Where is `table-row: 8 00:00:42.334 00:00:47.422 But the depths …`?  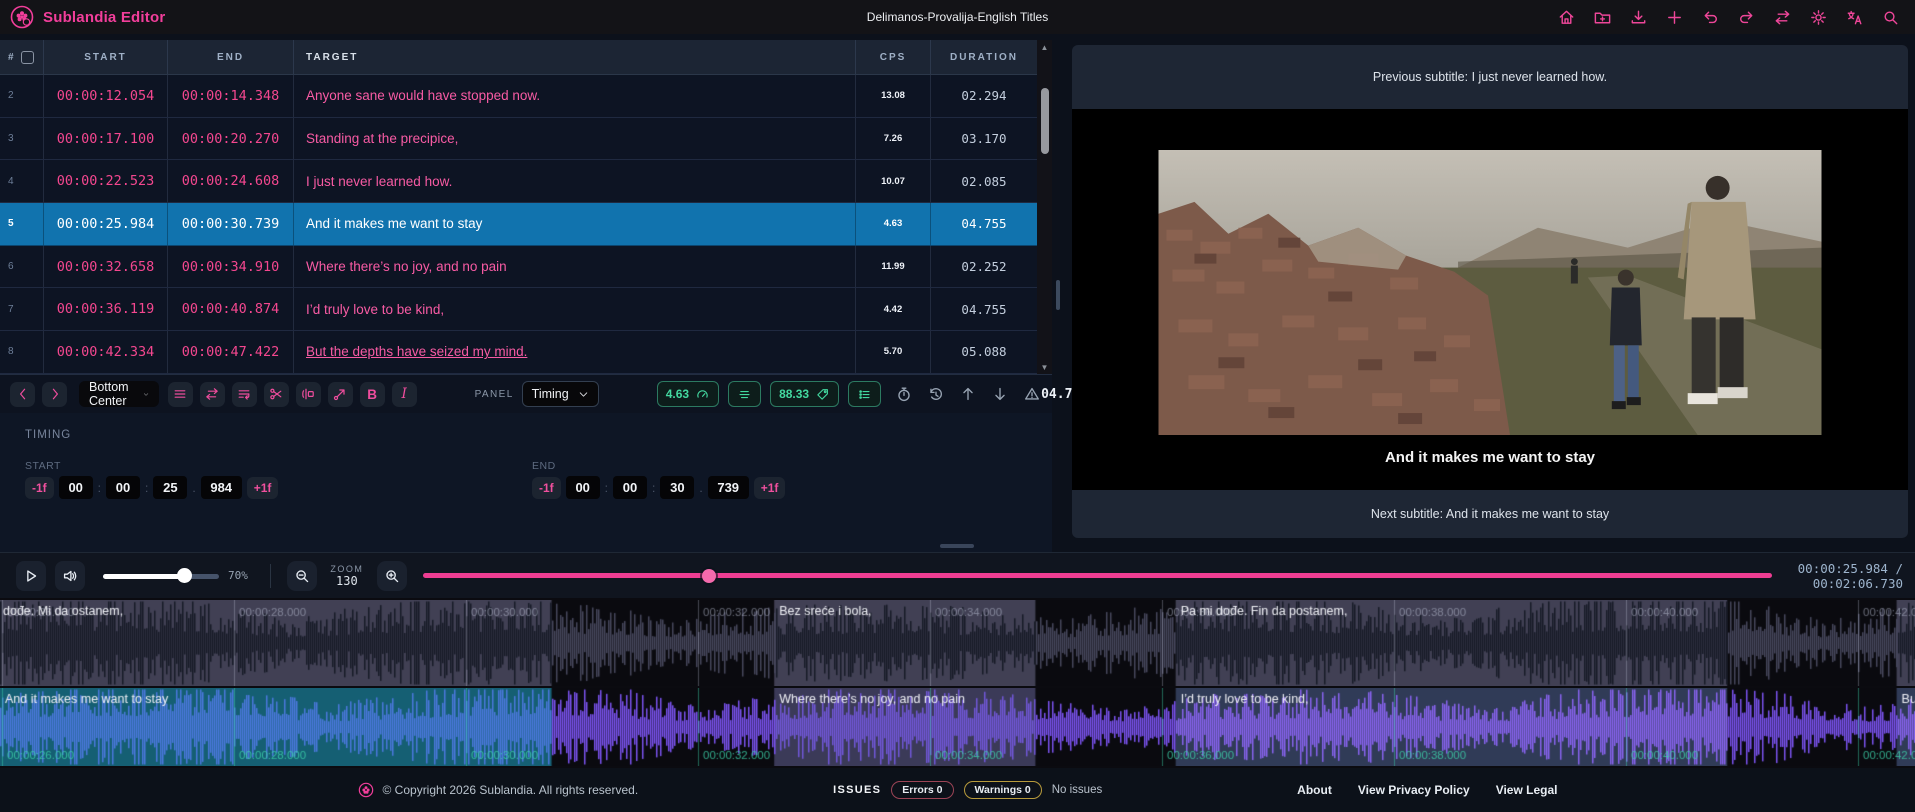 table-row: 8 00:00:42.334 00:00:47.422 But the depths … is located at coordinates (526, 352).